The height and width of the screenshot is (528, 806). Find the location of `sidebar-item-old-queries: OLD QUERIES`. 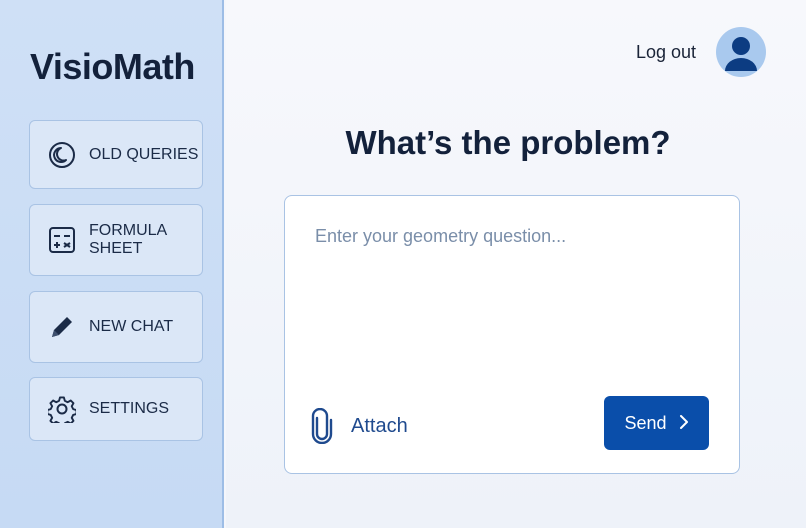

sidebar-item-old-queries: OLD QUERIES is located at coordinates (116, 154).